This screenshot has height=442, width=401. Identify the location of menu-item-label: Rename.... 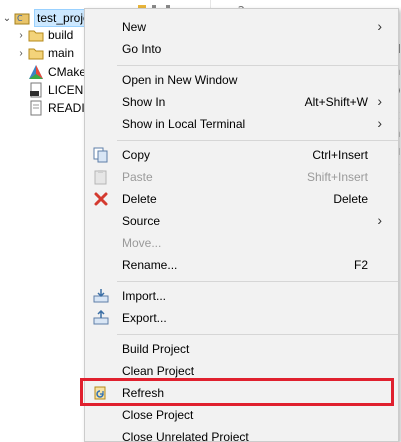
(150, 265).